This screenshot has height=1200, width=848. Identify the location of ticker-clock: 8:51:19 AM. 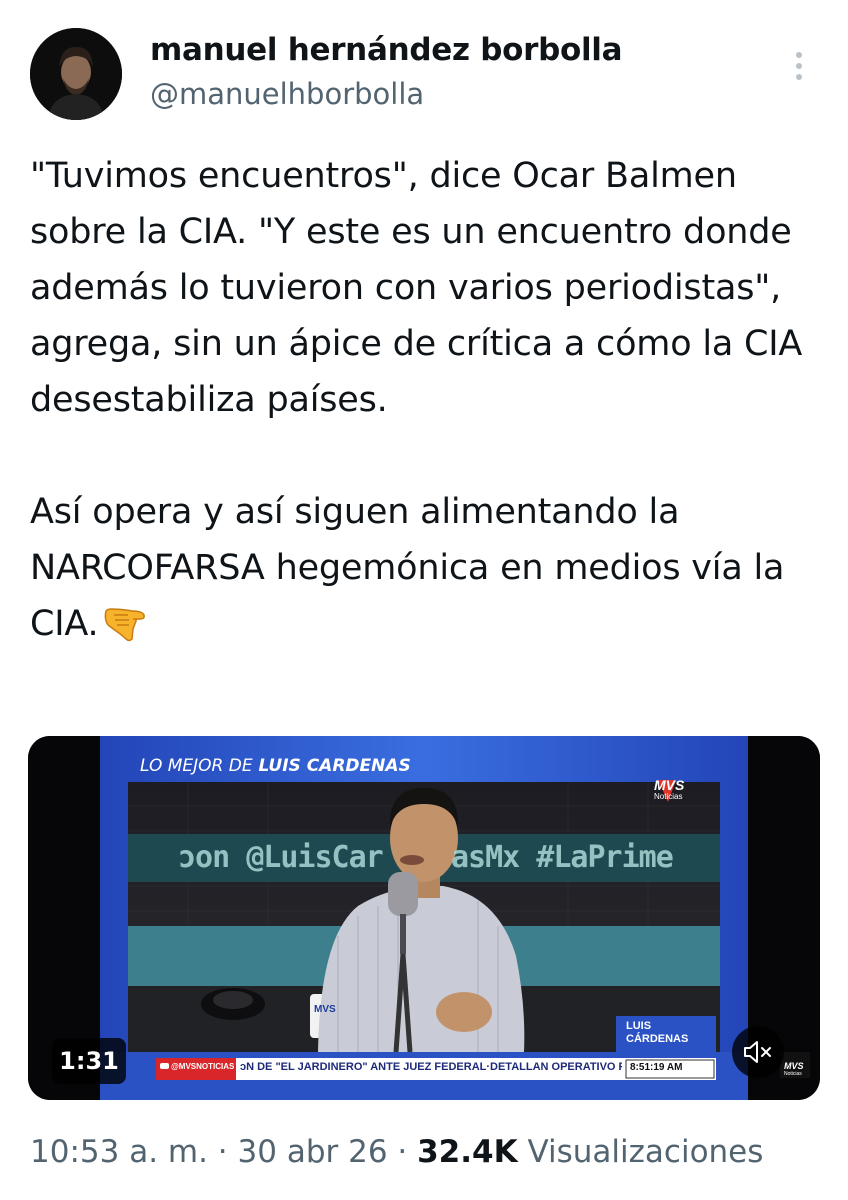
(656, 1067).